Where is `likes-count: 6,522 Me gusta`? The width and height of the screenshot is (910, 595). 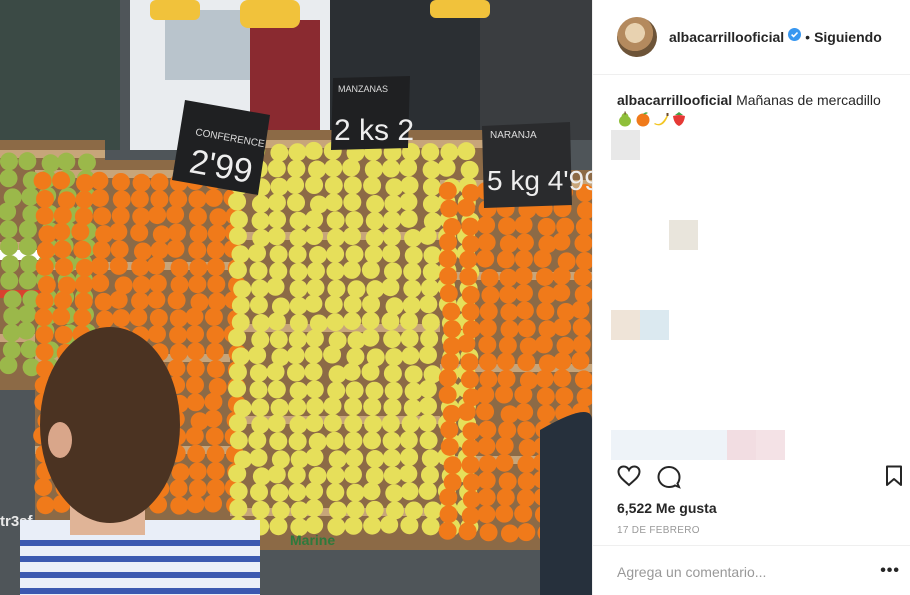
likes-count: 6,522 Me gusta is located at coordinates (667, 508).